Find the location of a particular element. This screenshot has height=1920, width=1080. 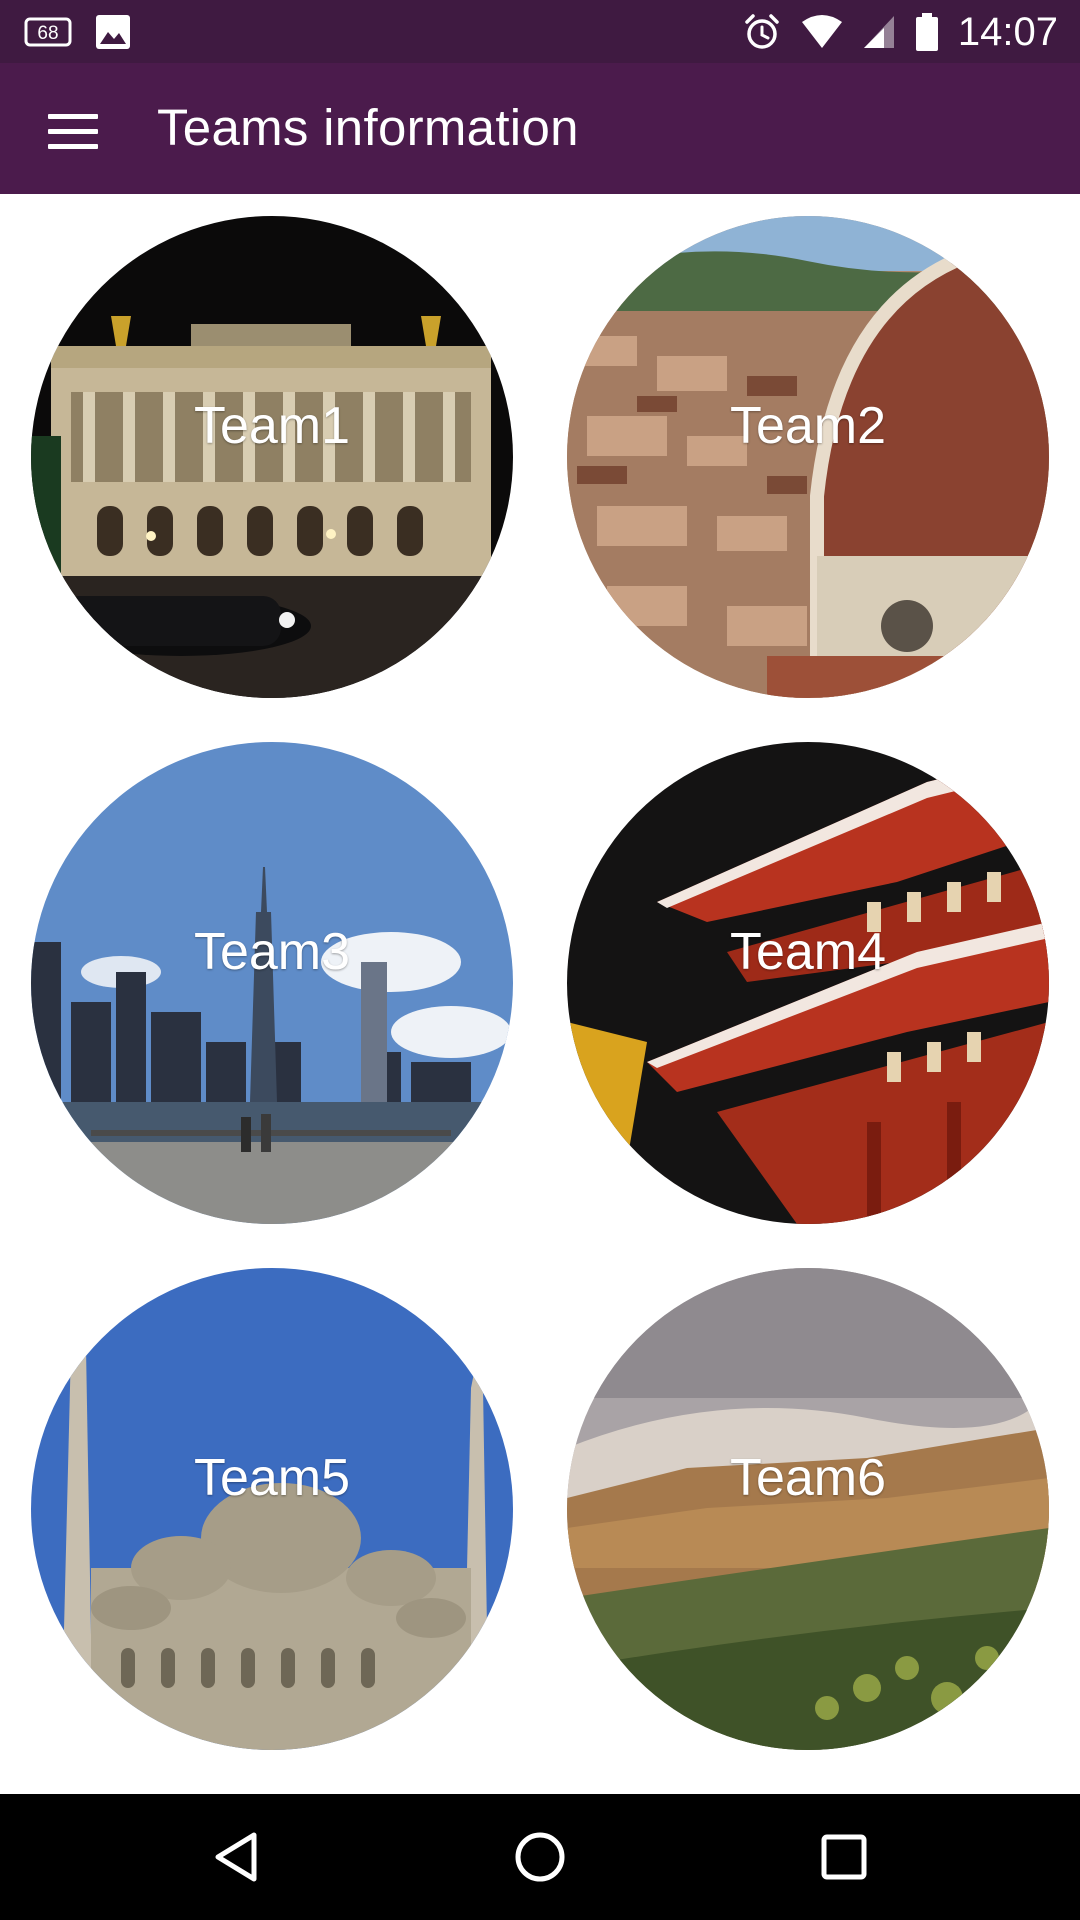

recents-icon is located at coordinates (844, 1857).